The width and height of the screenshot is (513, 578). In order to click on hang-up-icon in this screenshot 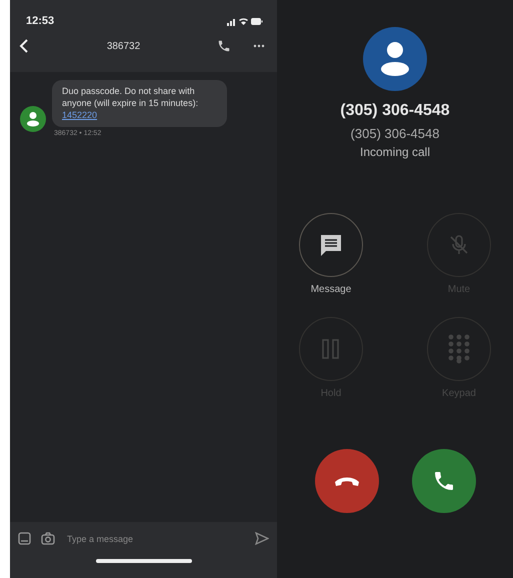, I will do `click(347, 481)`.